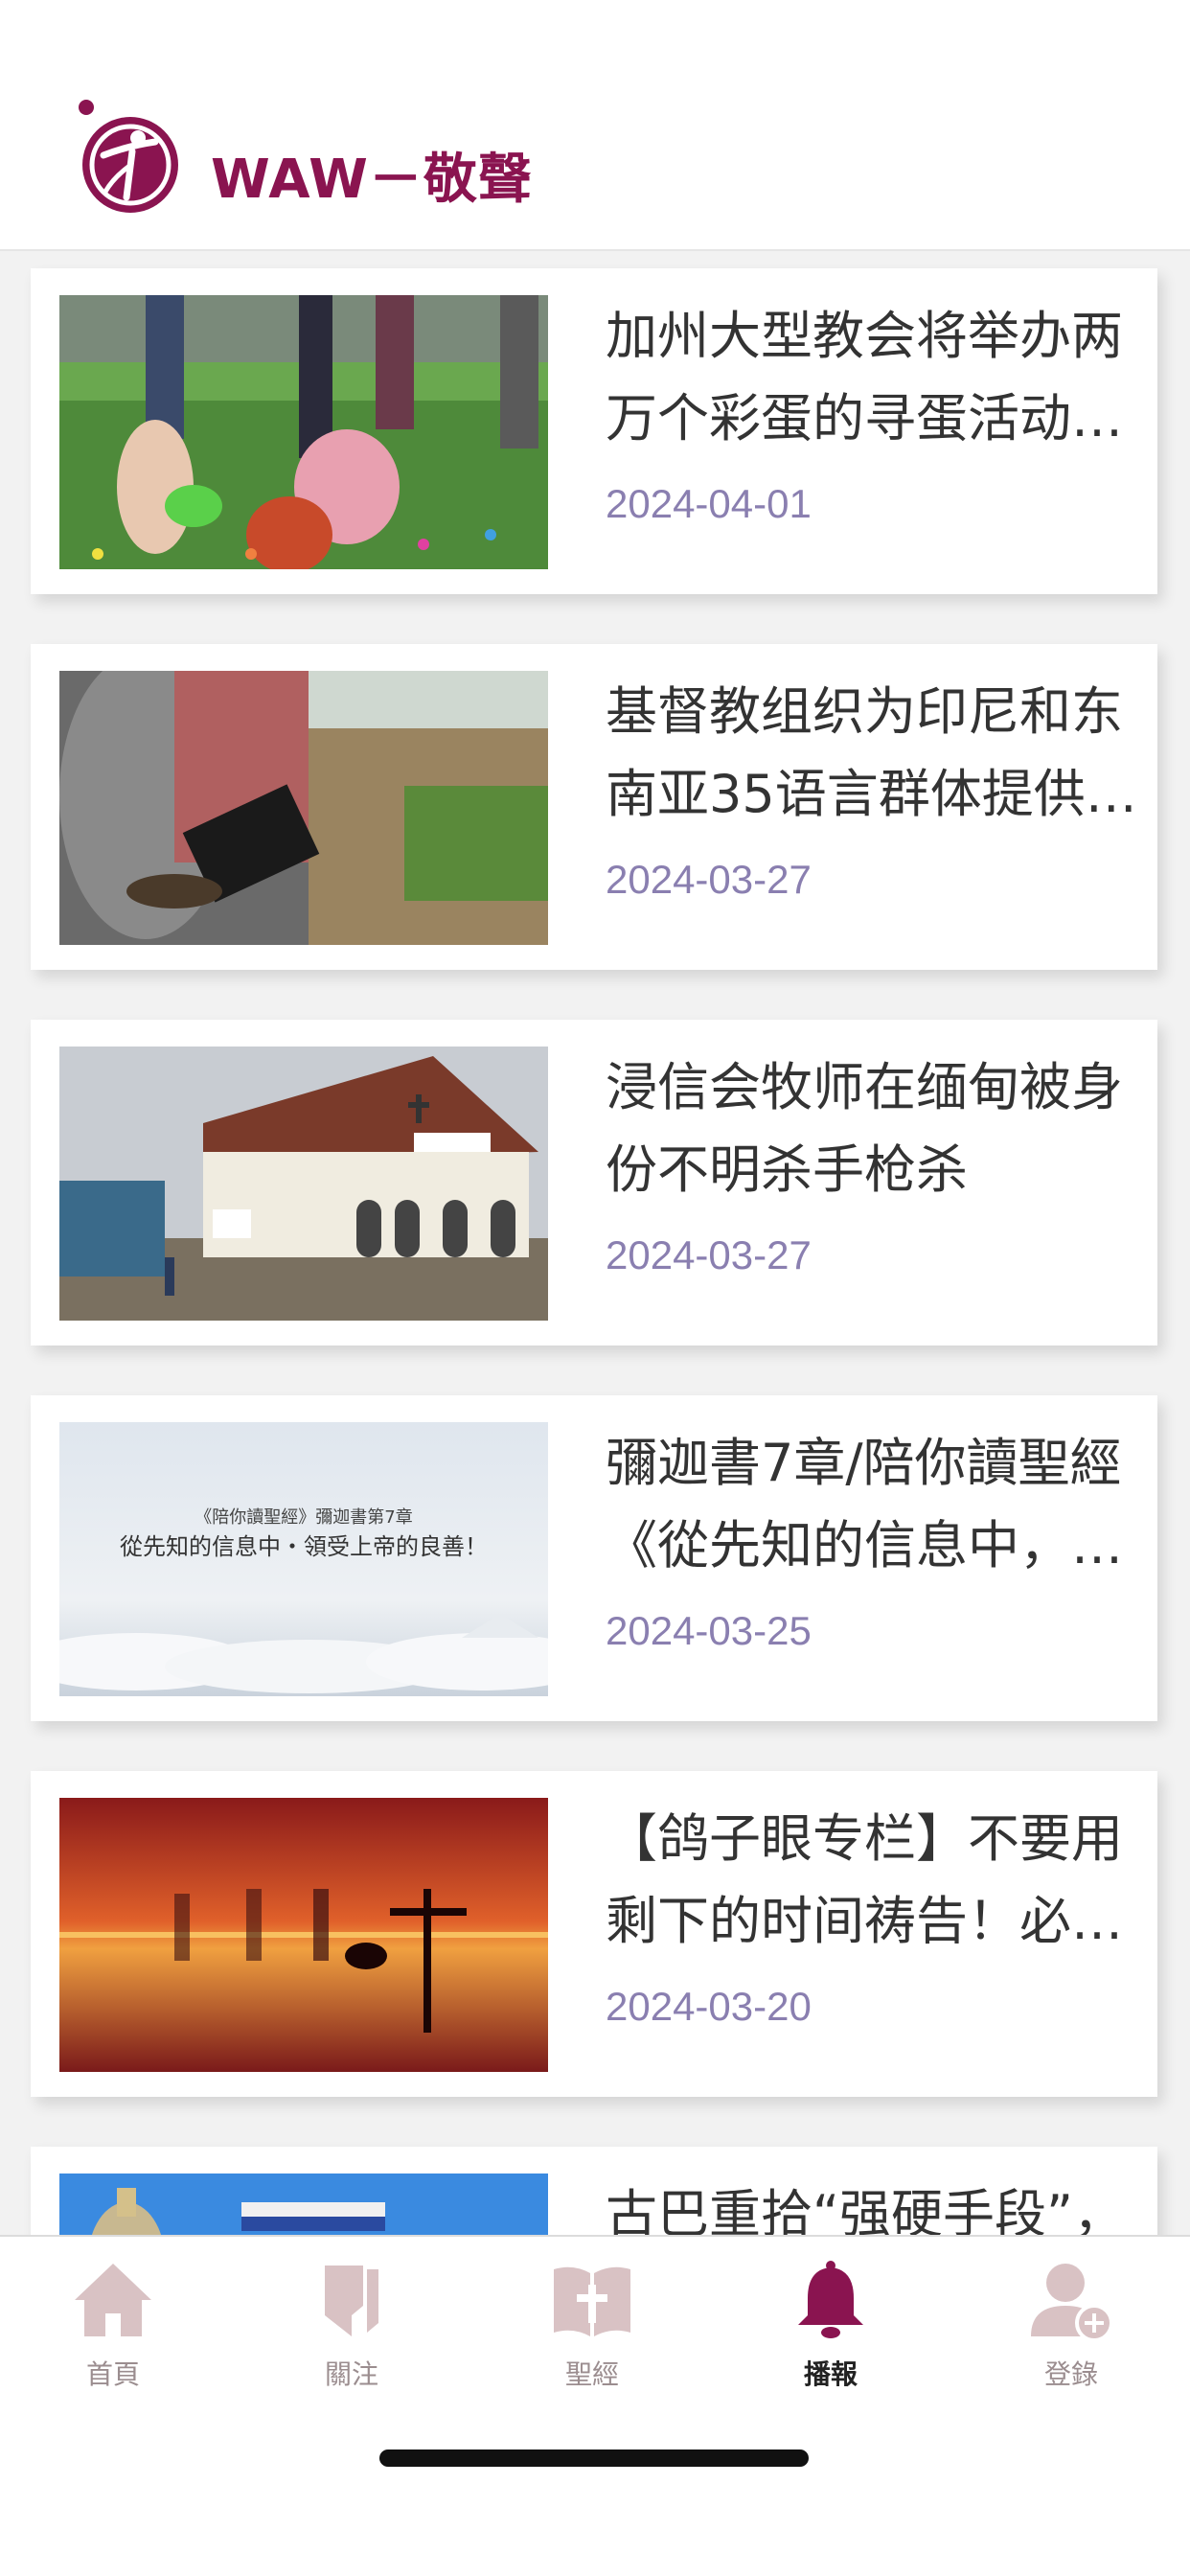 The image size is (1190, 2576). I want to click on tab-label: 聖經, so click(591, 2374).